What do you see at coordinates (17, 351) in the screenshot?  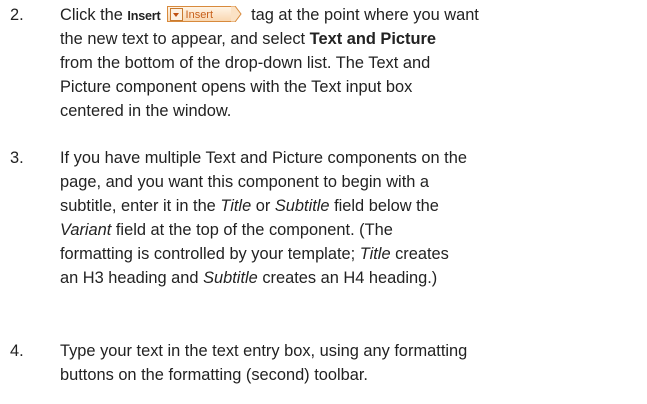 I see `step-number: 4.` at bounding box center [17, 351].